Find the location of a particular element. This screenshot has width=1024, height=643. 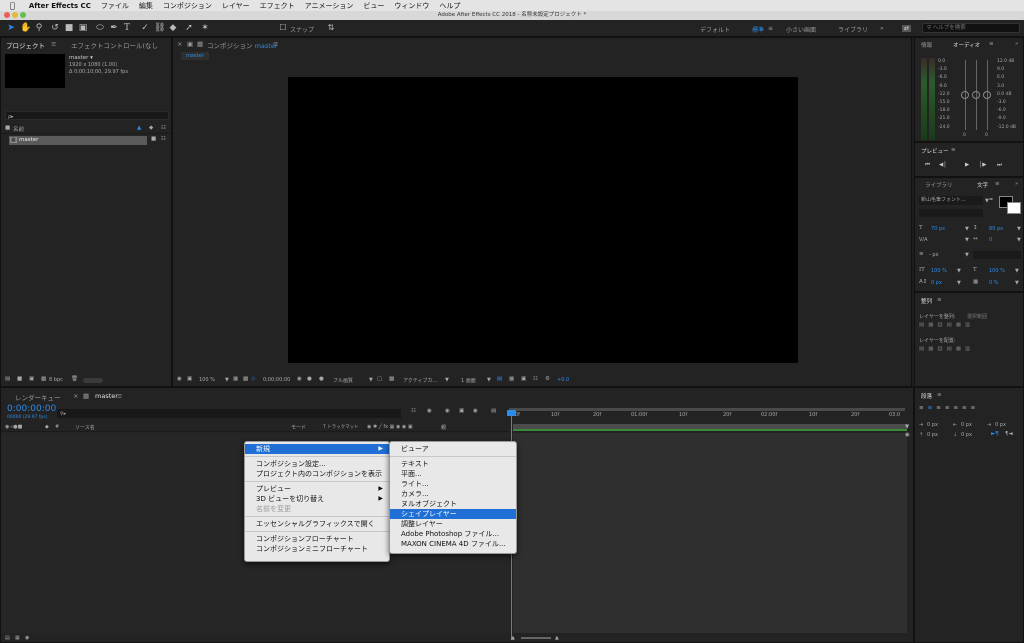

font-style-select is located at coordinates (951, 213).